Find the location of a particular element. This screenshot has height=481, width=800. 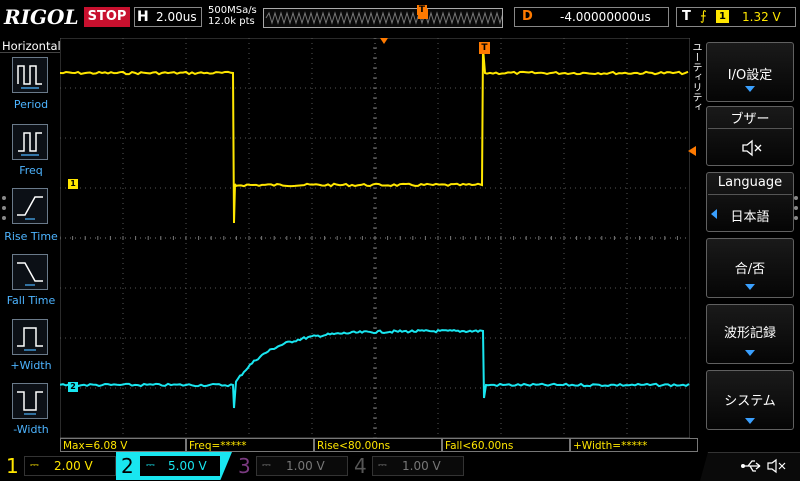

ch3-scale: 1.00 V is located at coordinates (305, 466).